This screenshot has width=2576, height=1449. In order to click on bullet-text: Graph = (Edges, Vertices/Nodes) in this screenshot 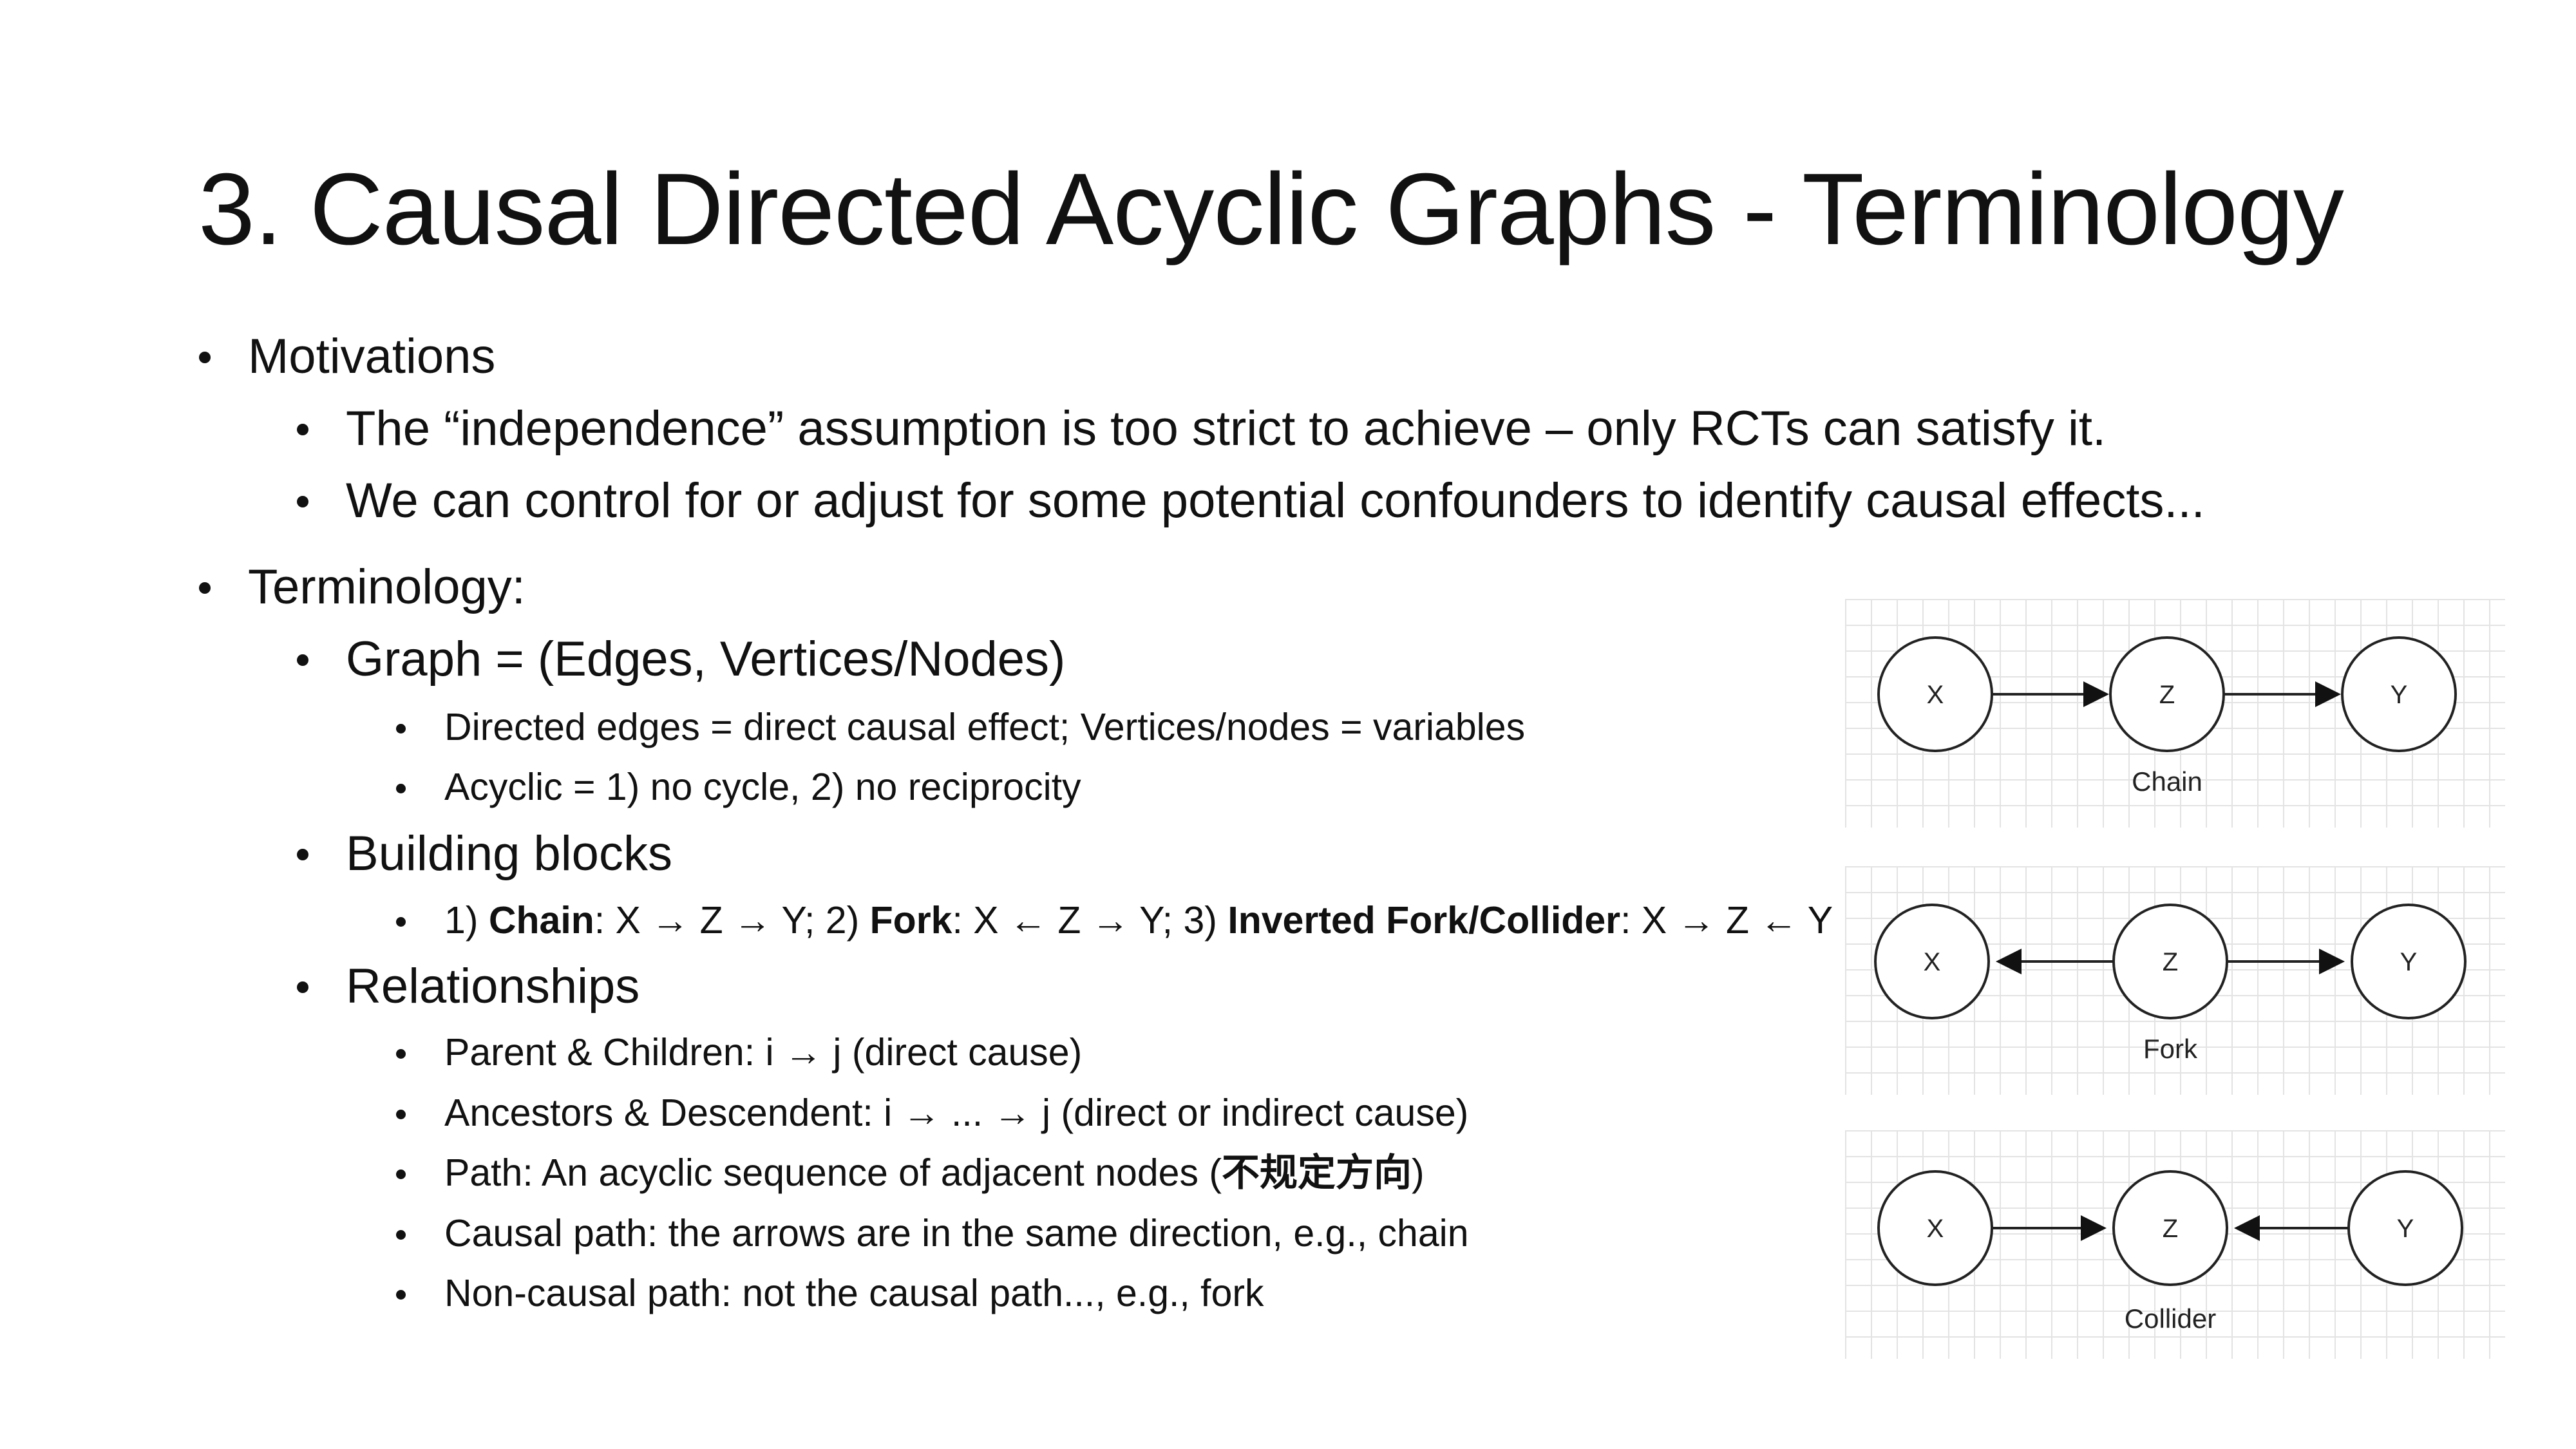, I will do `click(706, 659)`.